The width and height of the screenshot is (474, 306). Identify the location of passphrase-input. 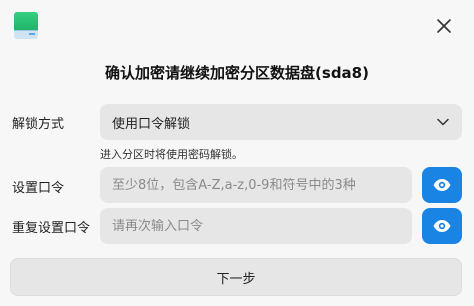
(256, 185).